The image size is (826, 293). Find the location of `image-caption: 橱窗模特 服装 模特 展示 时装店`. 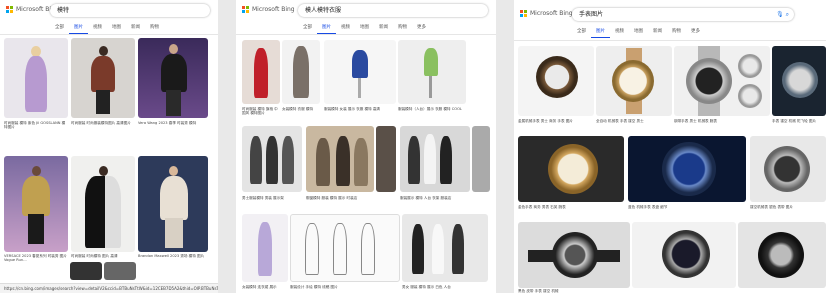

image-caption: 橱窗模特 服装 模特 展示 时装店 is located at coordinates (351, 203).